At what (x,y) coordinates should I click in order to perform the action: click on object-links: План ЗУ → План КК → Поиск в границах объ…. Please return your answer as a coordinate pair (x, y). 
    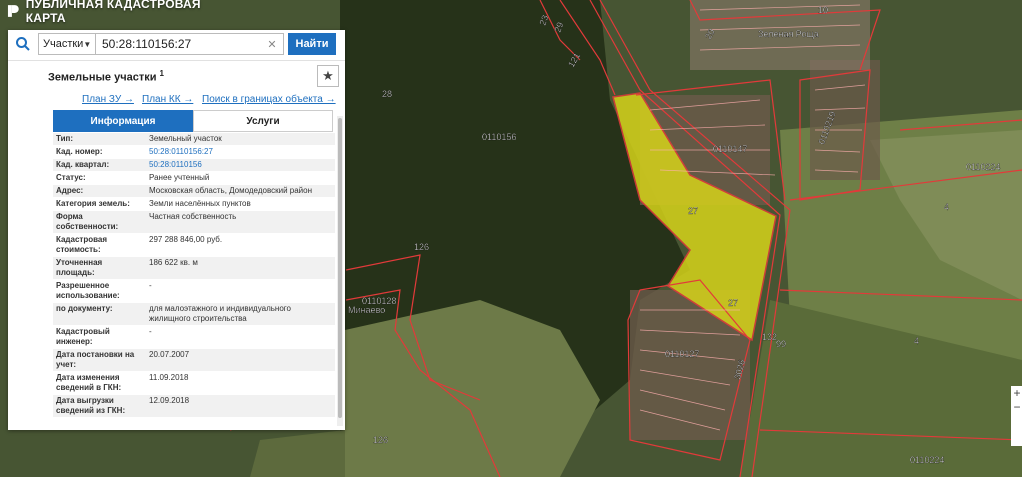
    Looking at the image, I should click on (176, 101).